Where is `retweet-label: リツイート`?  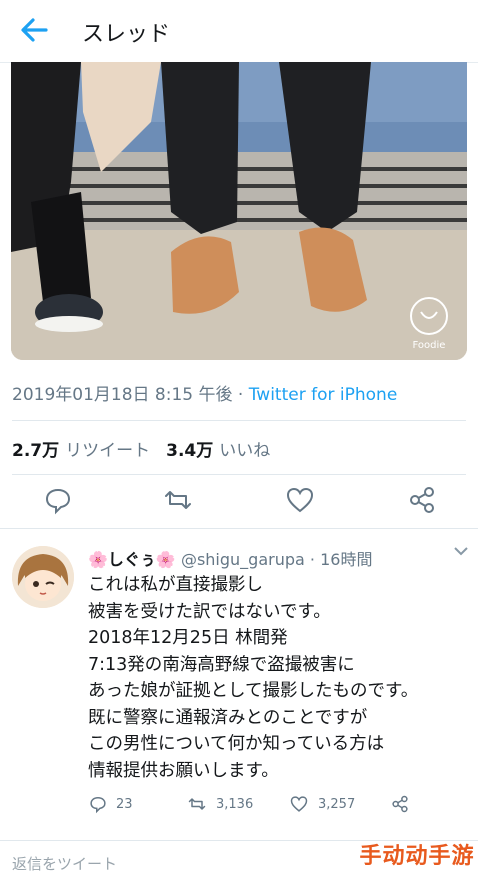
retweet-label: リツイート is located at coordinates (107, 451).